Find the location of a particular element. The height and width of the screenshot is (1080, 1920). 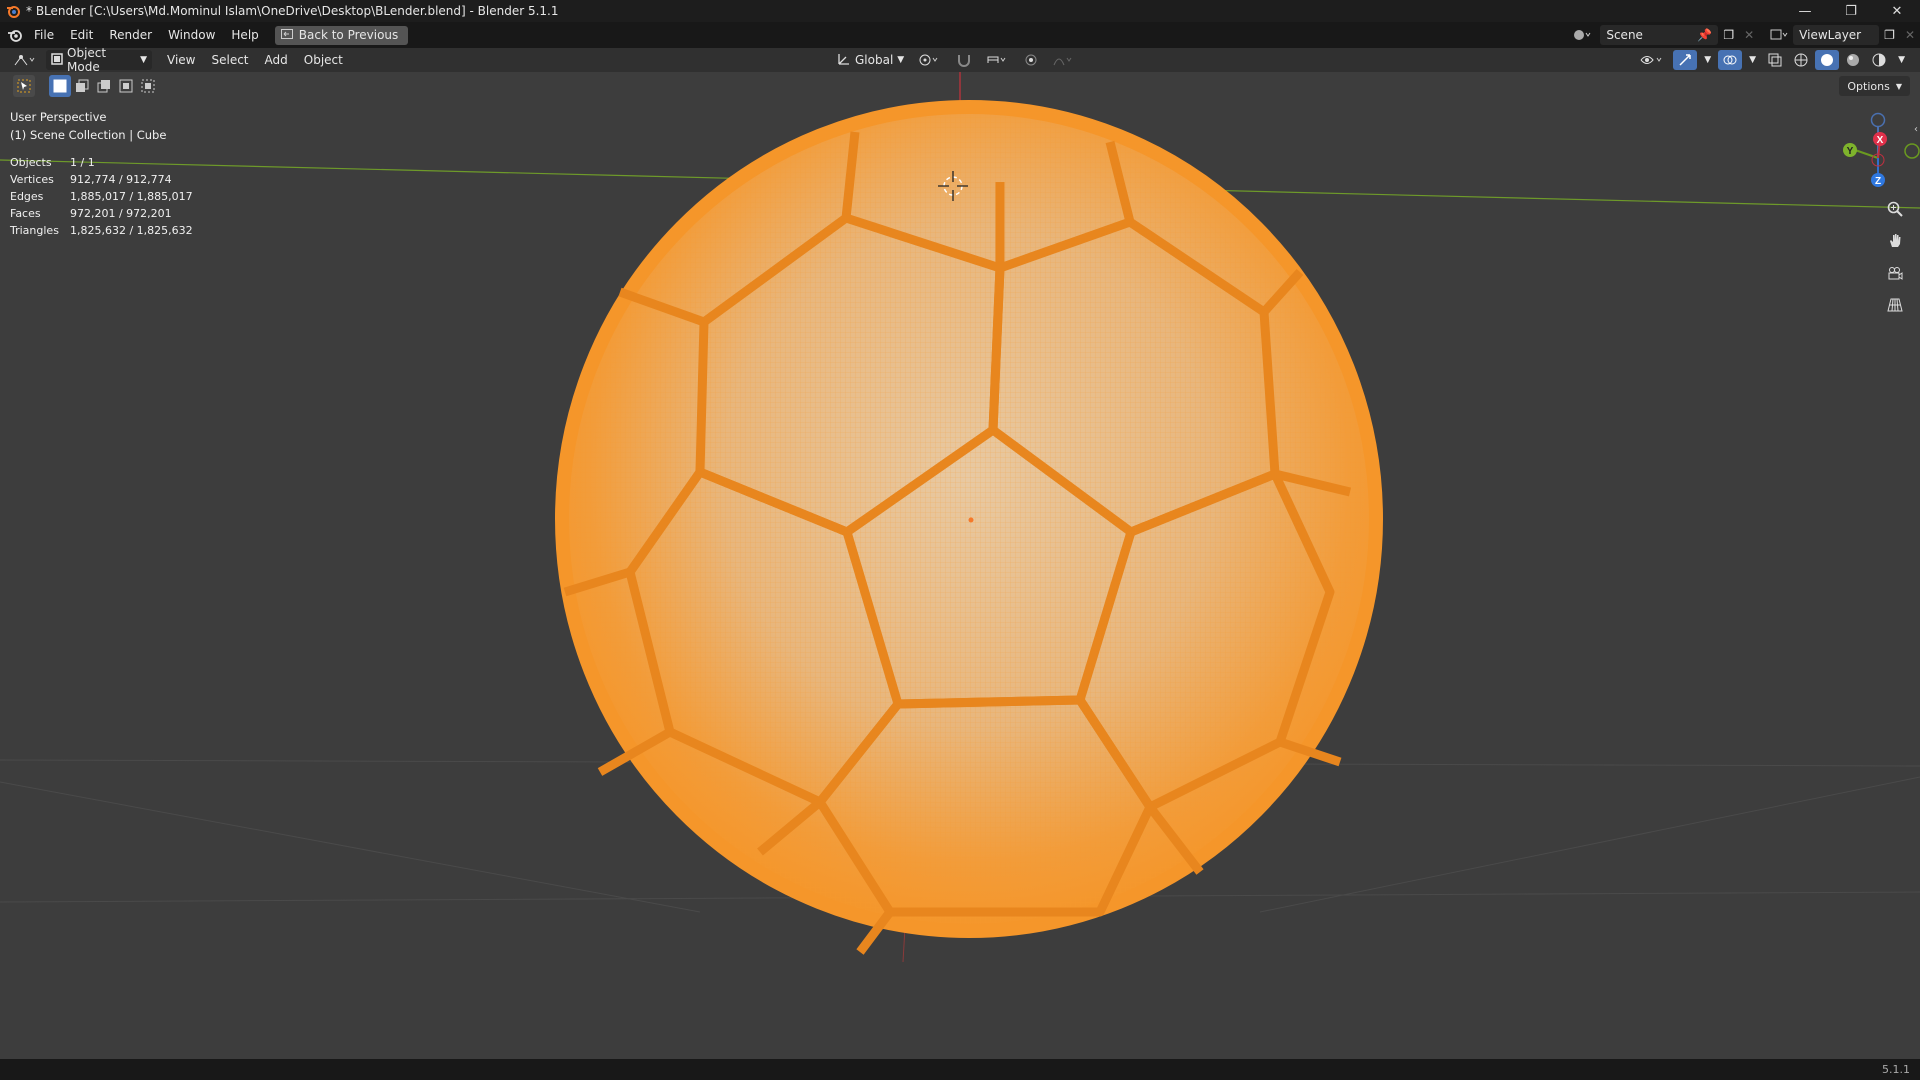

restore-icon: ❐ is located at coordinates (1851, 11).